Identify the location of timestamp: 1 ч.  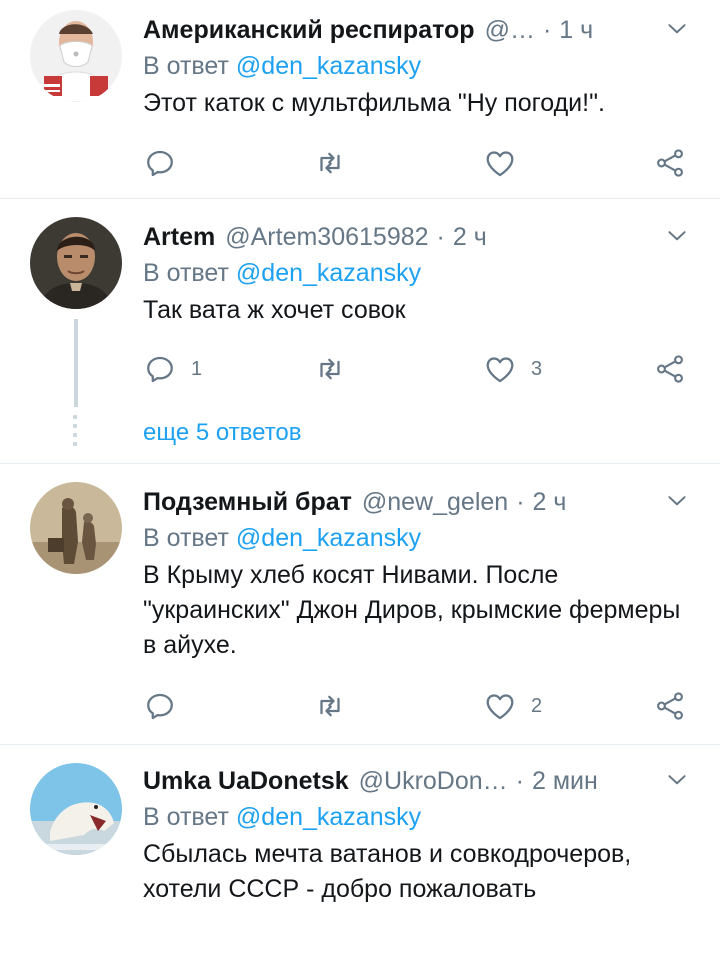
(576, 30).